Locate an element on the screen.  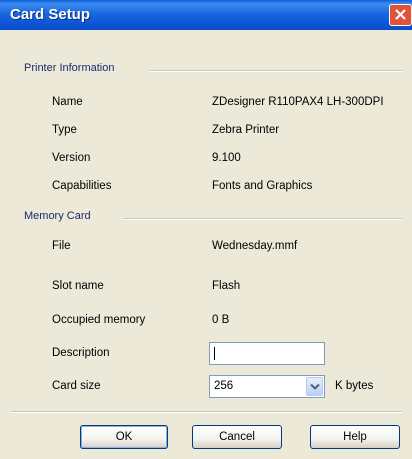
title-bar: Card Setup is located at coordinates (206, 15).